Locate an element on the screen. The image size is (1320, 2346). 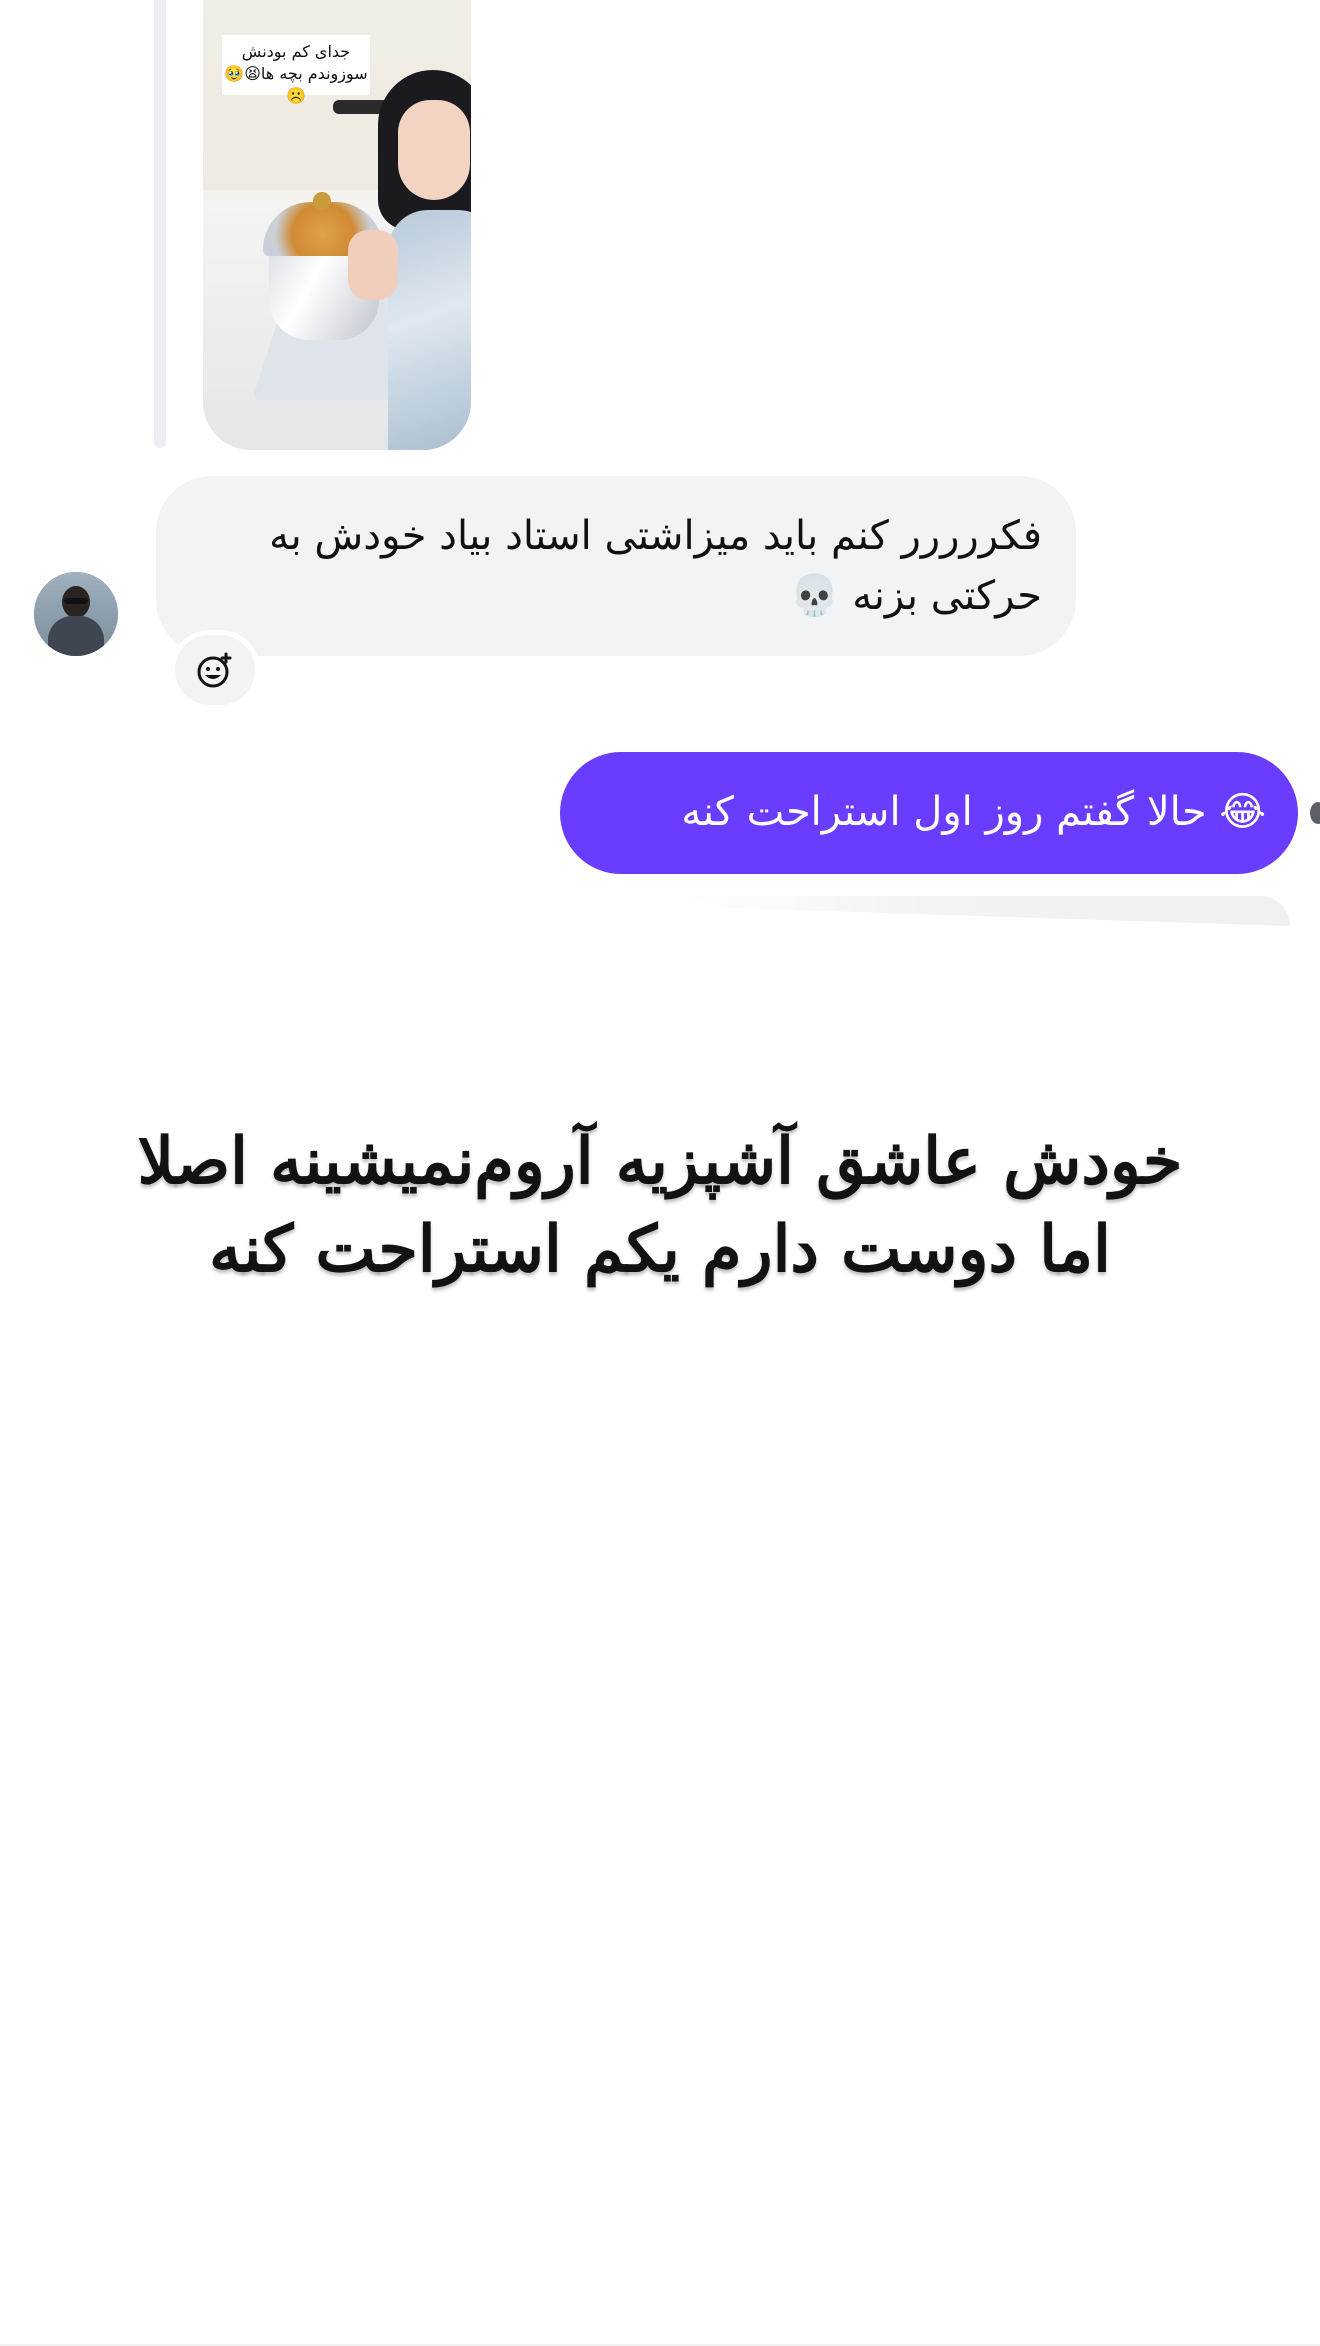
story-caption: جدای کم بودنش سوزوندم بچه ها😫🥹☹️ is located at coordinates (296, 70).